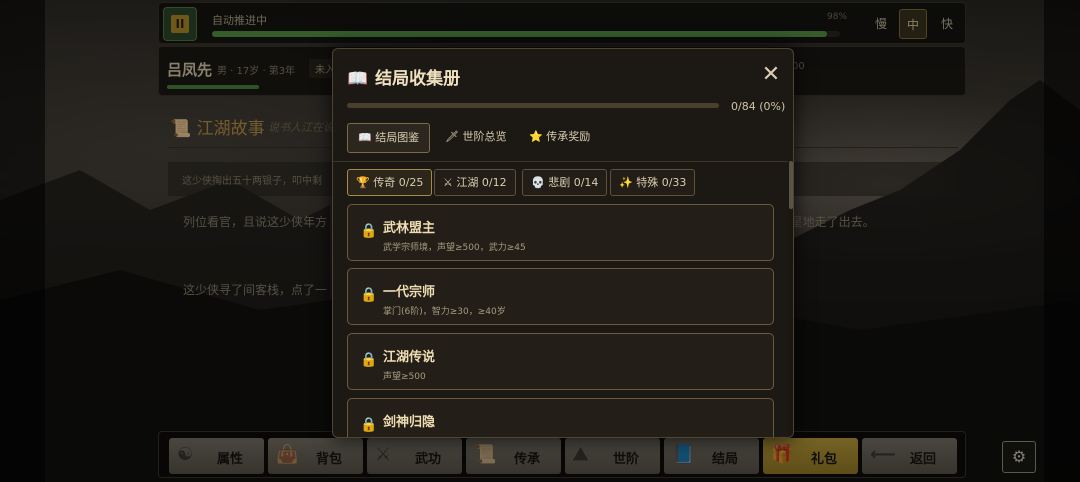 This screenshot has height=482, width=1080. What do you see at coordinates (758, 106) in the screenshot?
I see `collection-progress-text: 0/84 (0%)` at bounding box center [758, 106].